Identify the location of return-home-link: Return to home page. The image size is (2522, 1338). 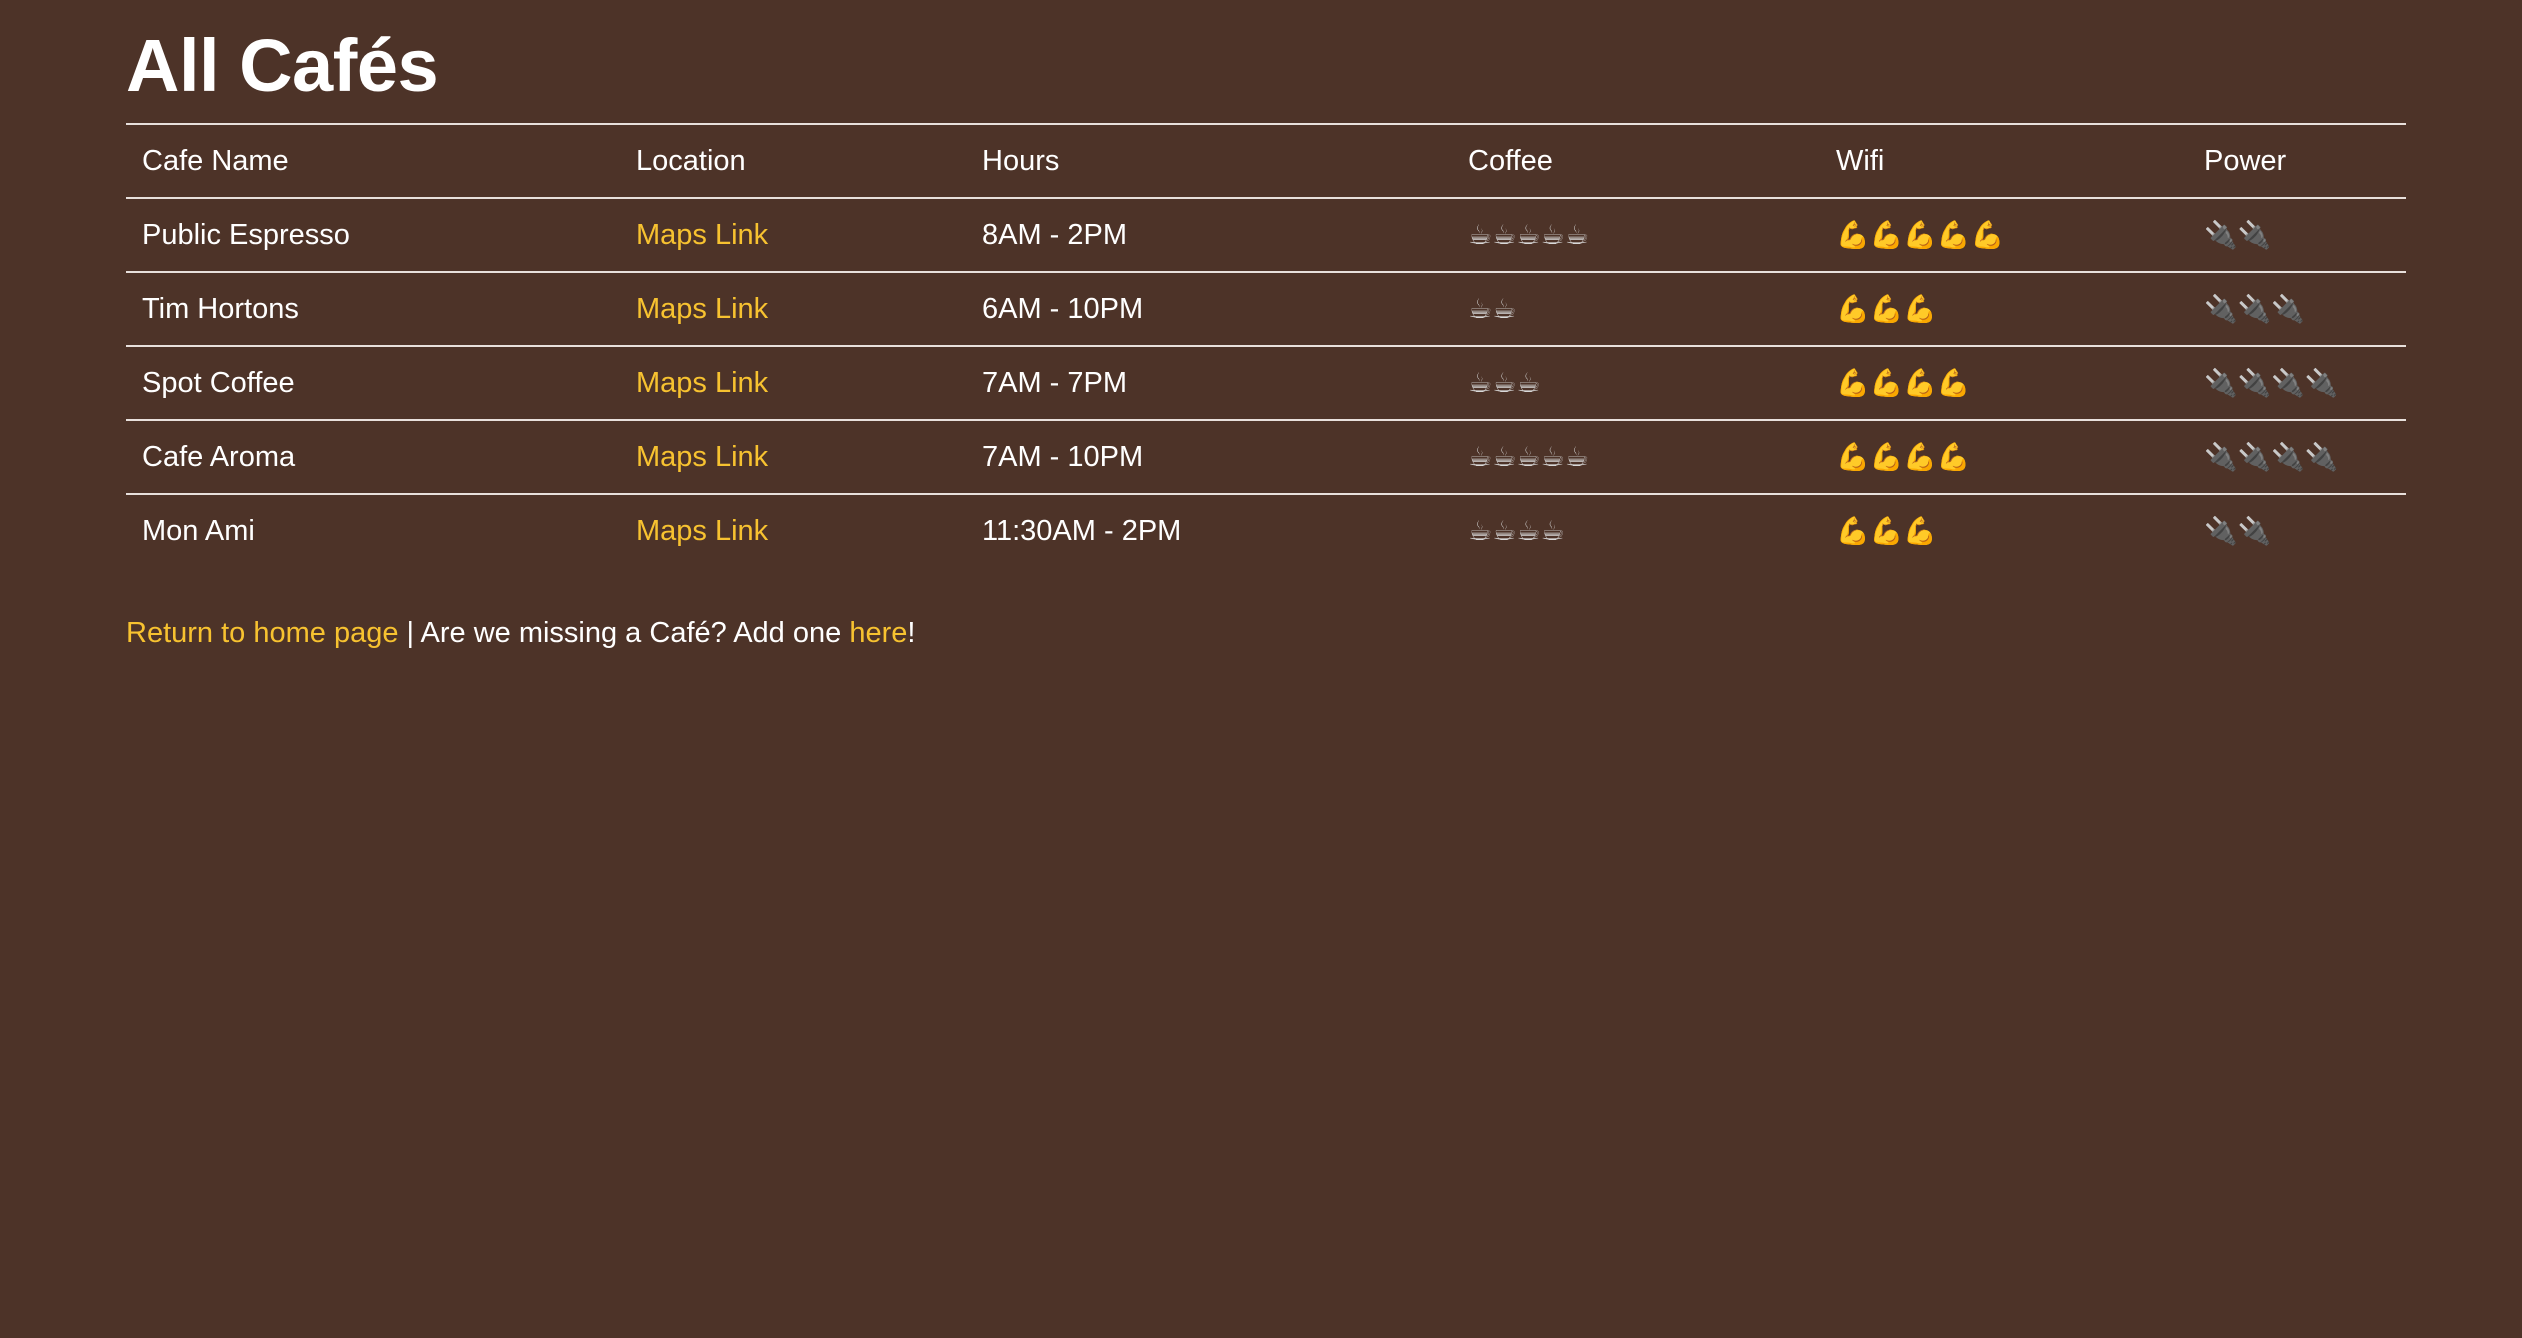
(262, 633).